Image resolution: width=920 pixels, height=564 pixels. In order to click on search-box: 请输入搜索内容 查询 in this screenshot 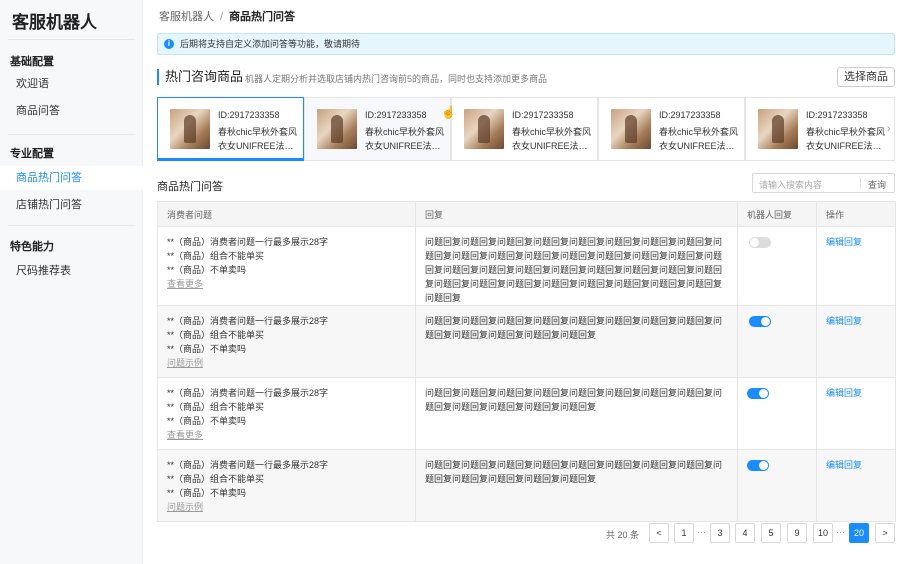, I will do `click(823, 183)`.